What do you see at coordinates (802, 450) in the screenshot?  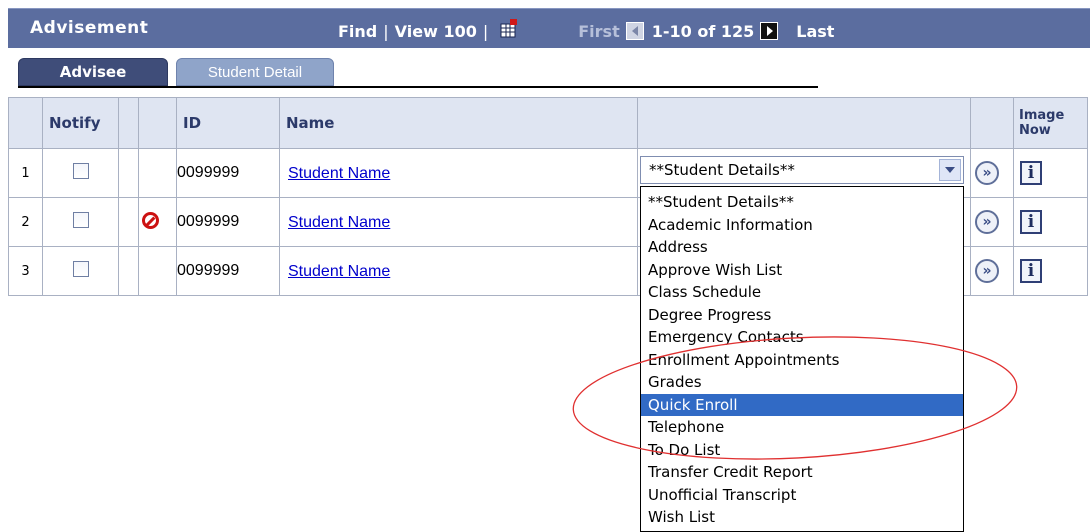 I see `dropdown-option: To Do List` at bounding box center [802, 450].